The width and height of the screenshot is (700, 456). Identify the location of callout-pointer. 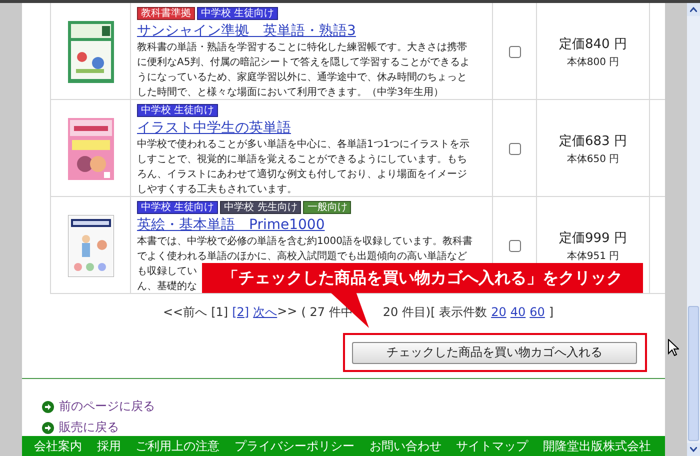
(350, 310).